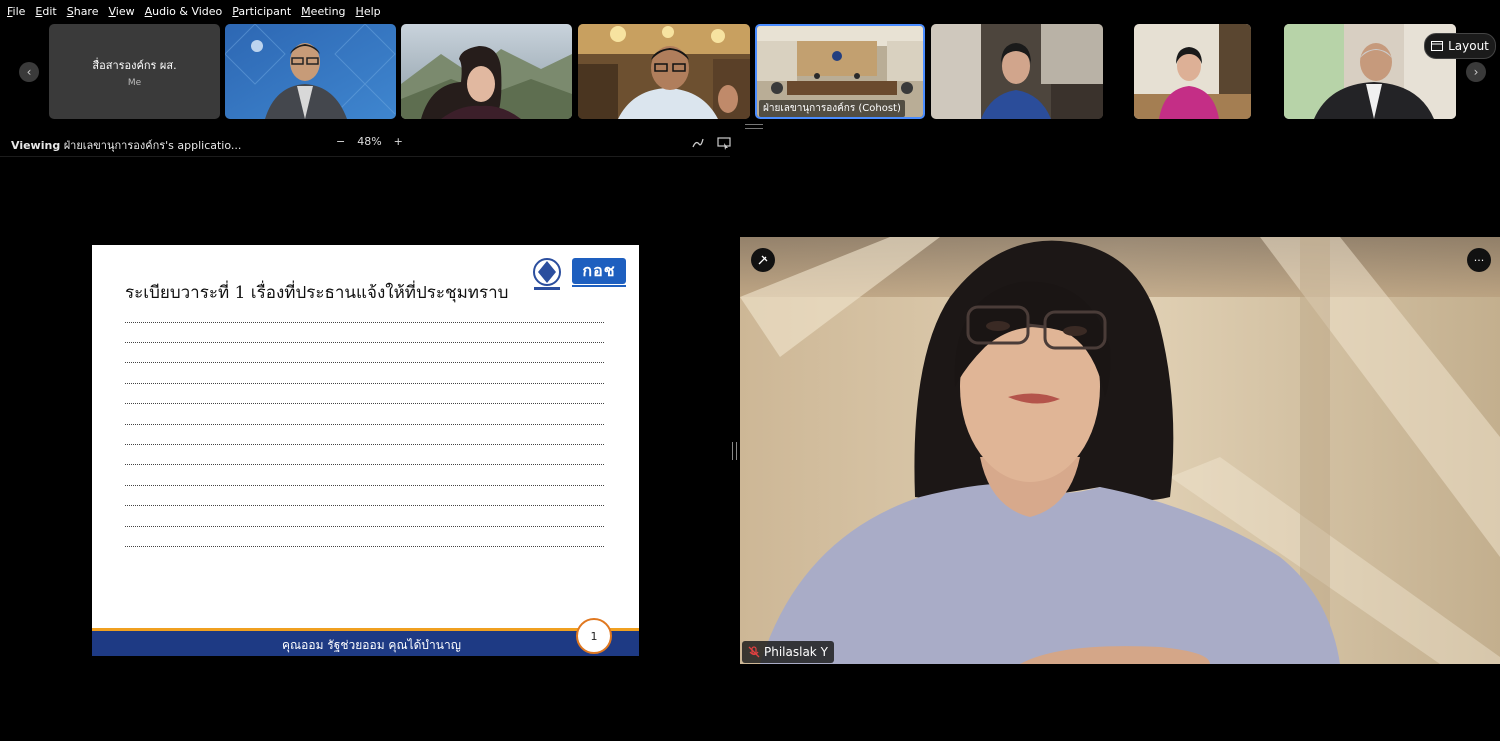  I want to click on speaker-name-tag: Philaslak Y, so click(788, 652).